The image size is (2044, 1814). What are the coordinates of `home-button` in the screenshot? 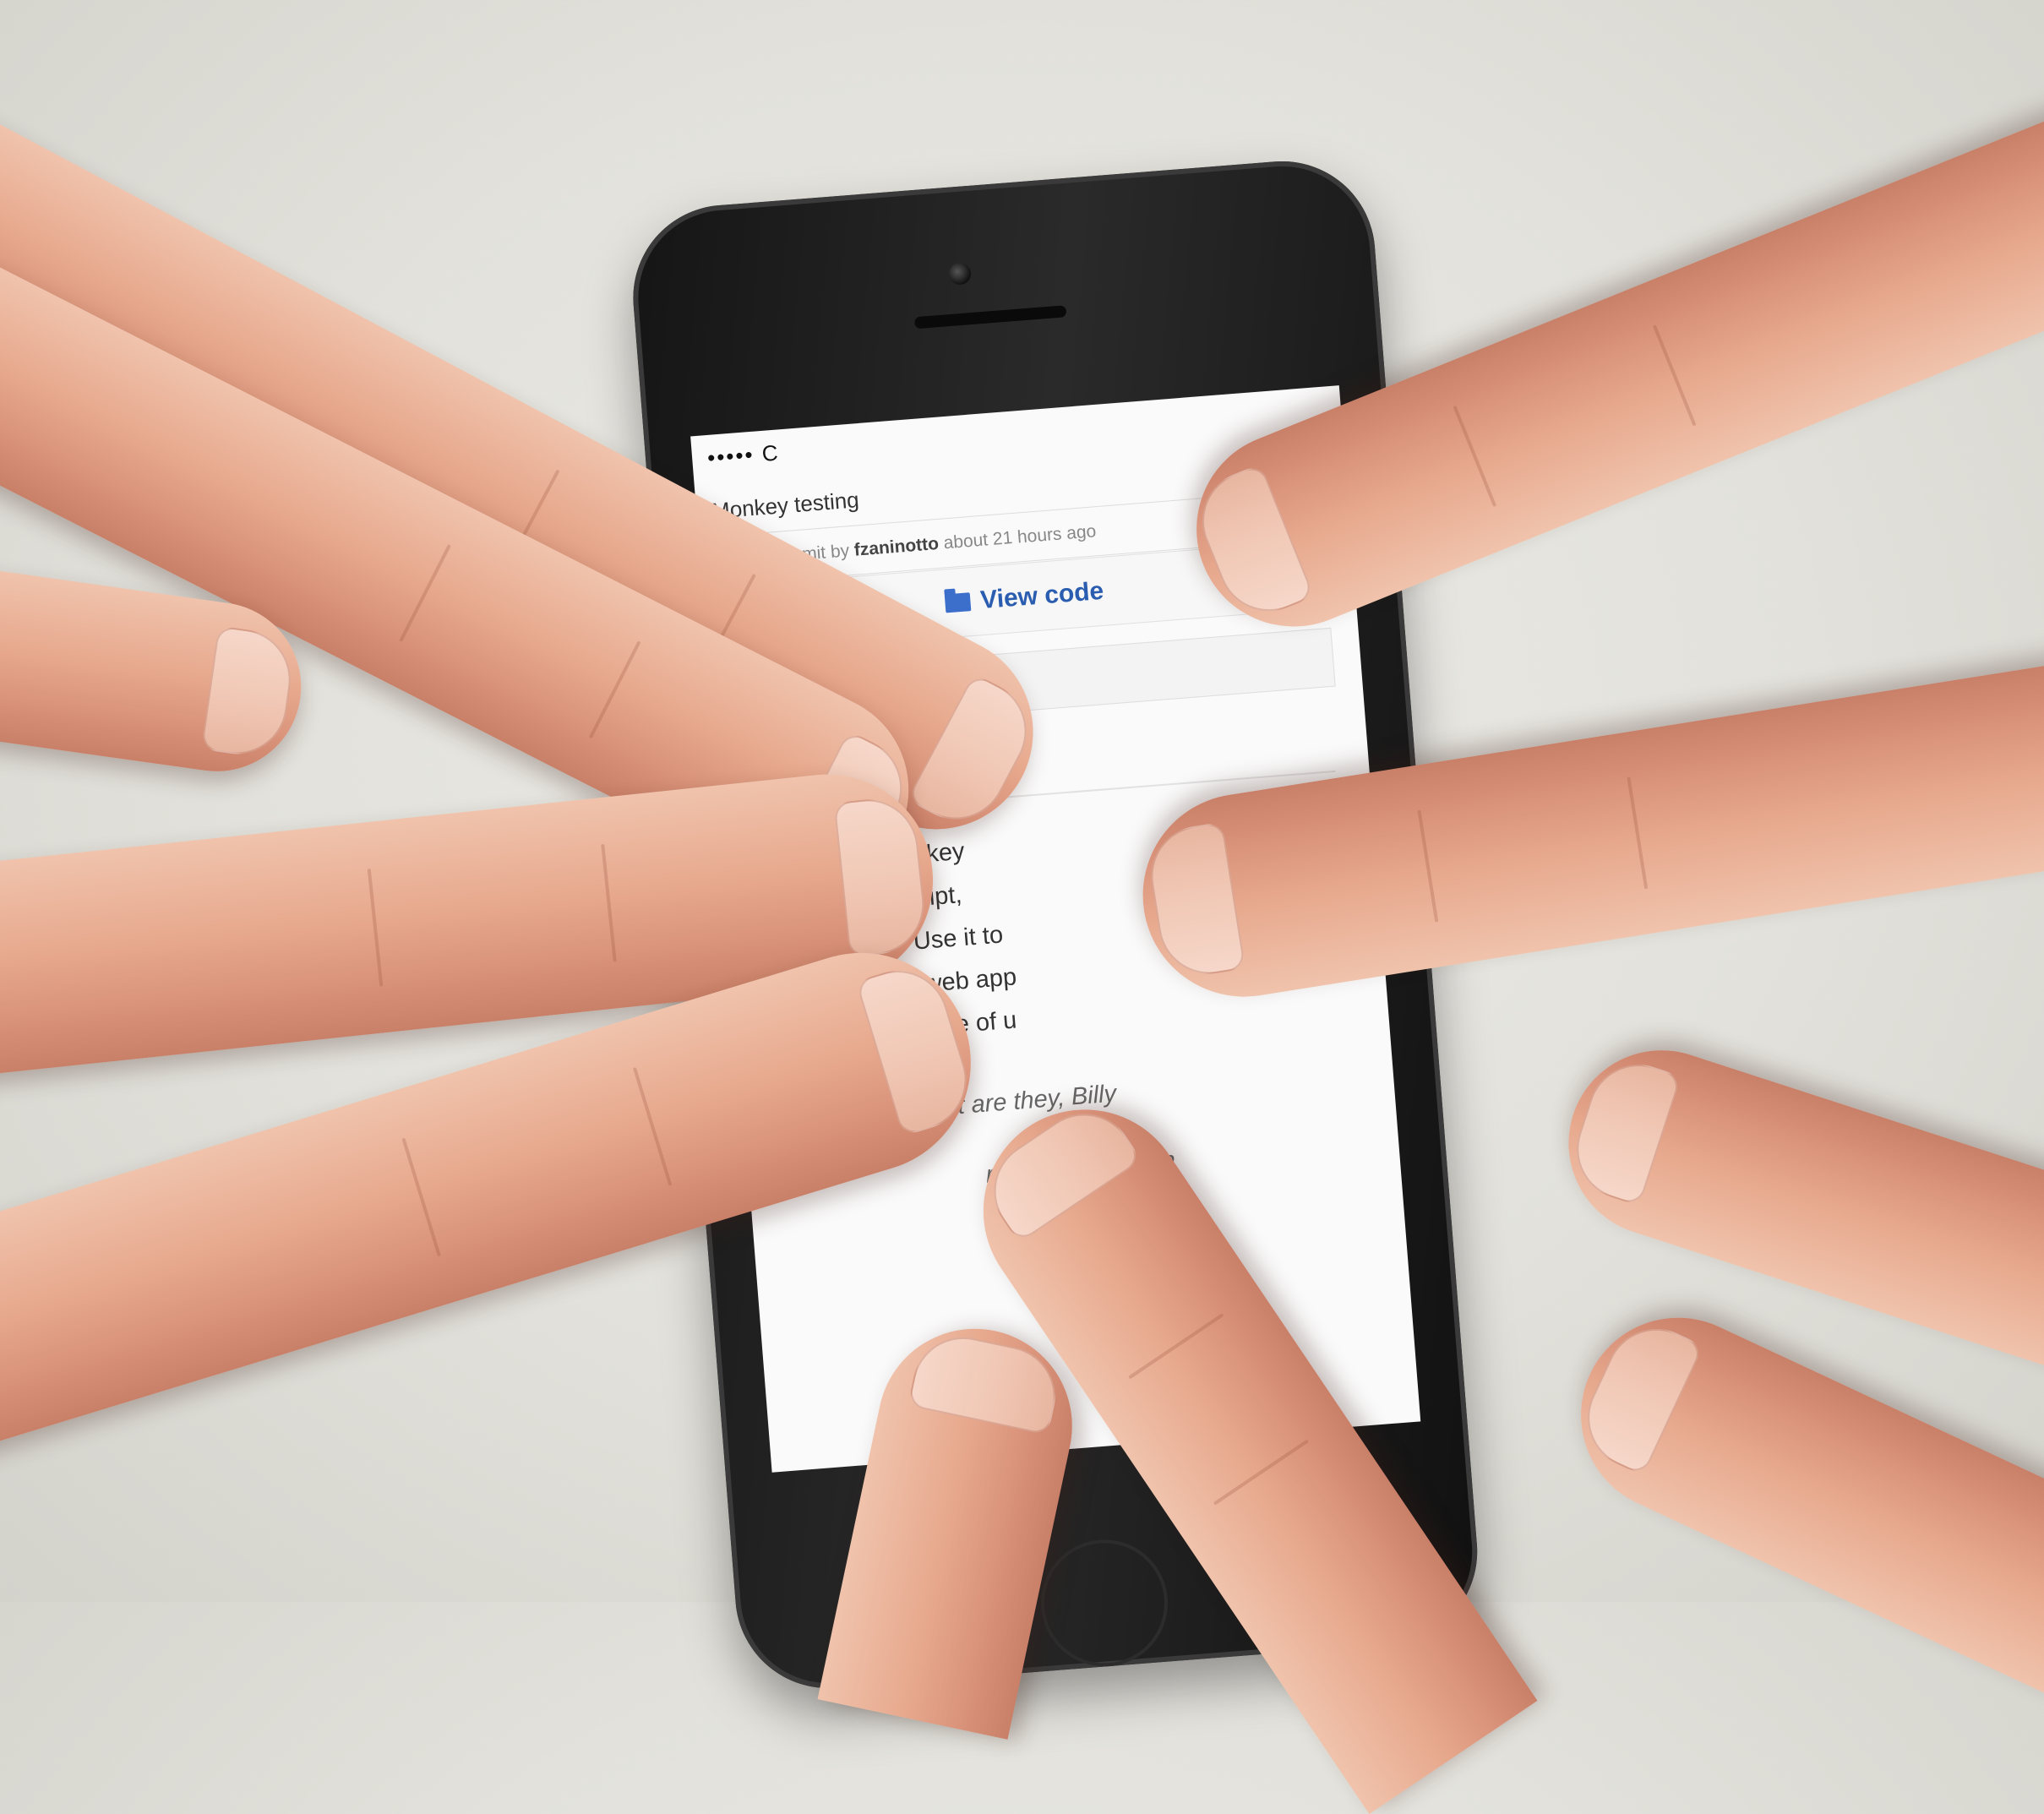 It's located at (1104, 1603).